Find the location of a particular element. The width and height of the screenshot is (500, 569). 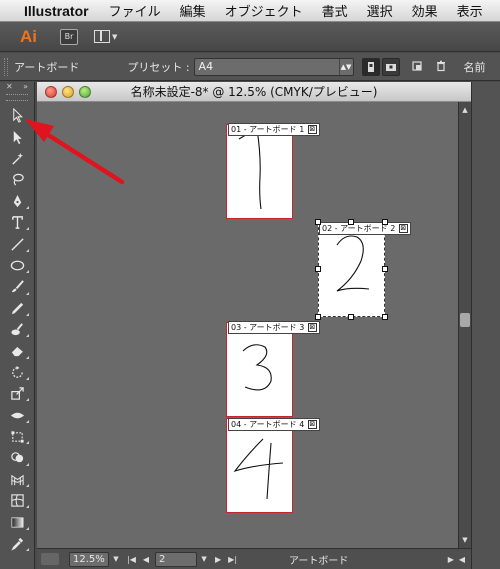

rotate-tool is located at coordinates (17, 372).